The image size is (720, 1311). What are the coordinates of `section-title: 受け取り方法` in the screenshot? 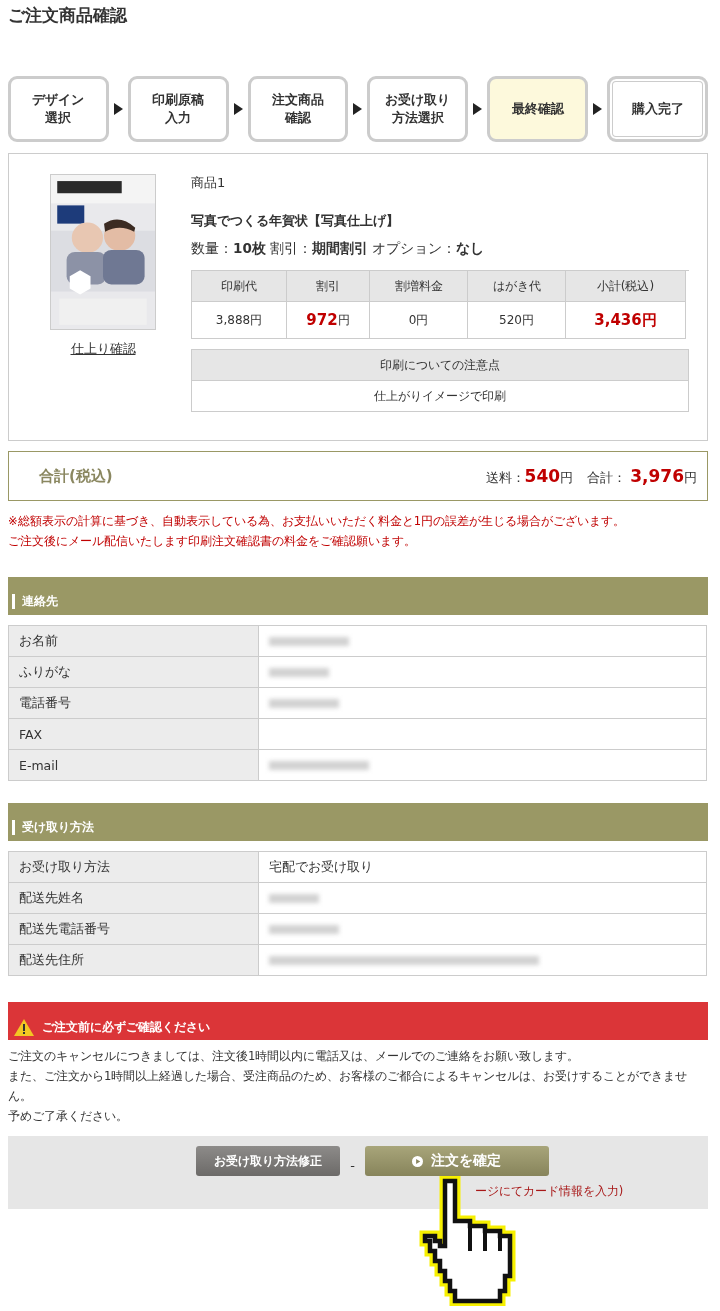 It's located at (53, 827).